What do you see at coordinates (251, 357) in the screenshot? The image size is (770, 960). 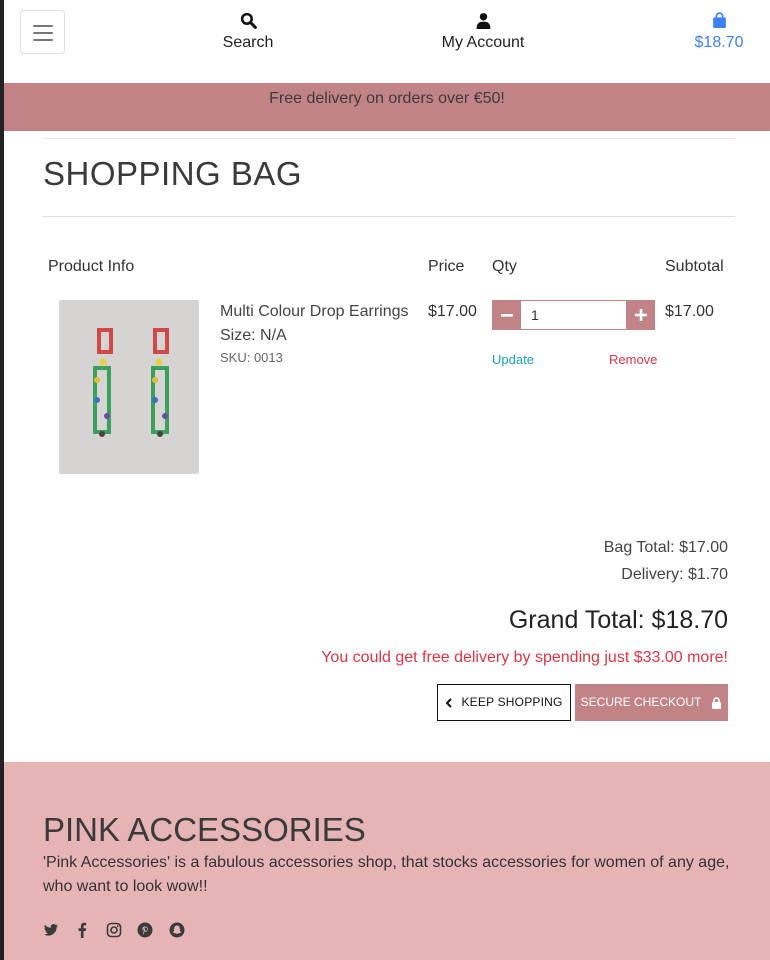 I see `product-sku: SKU: 0013` at bounding box center [251, 357].